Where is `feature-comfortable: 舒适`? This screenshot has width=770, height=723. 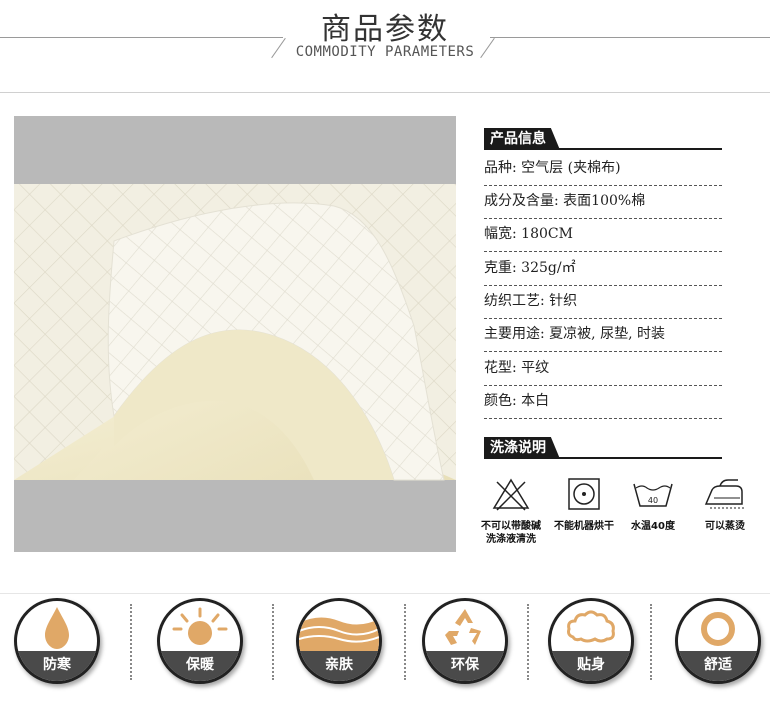 feature-comfortable: 舒适 is located at coordinates (718, 641).